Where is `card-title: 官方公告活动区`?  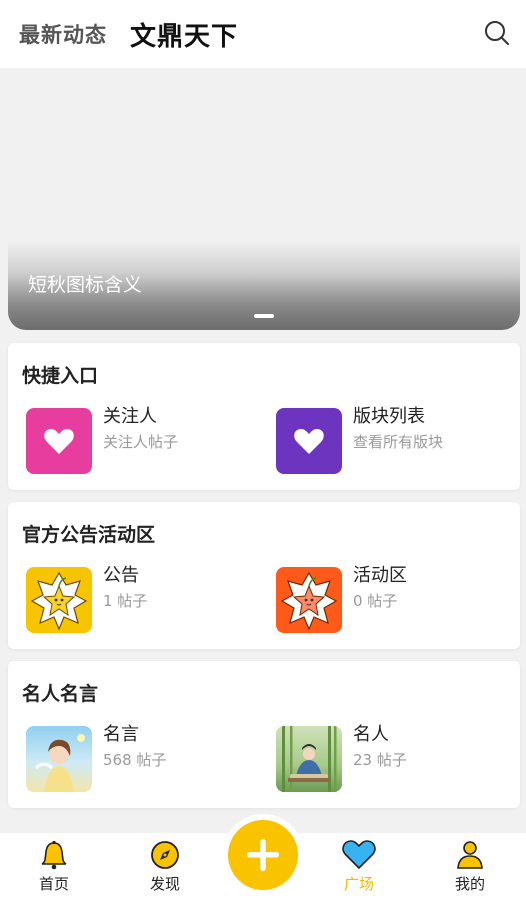
card-title: 官方公告活动区 is located at coordinates (89, 535).